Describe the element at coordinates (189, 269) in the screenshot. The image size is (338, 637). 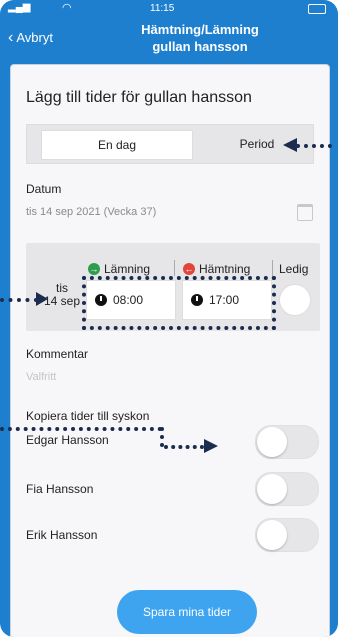
I see `arrow-left-icon: ←` at that location.